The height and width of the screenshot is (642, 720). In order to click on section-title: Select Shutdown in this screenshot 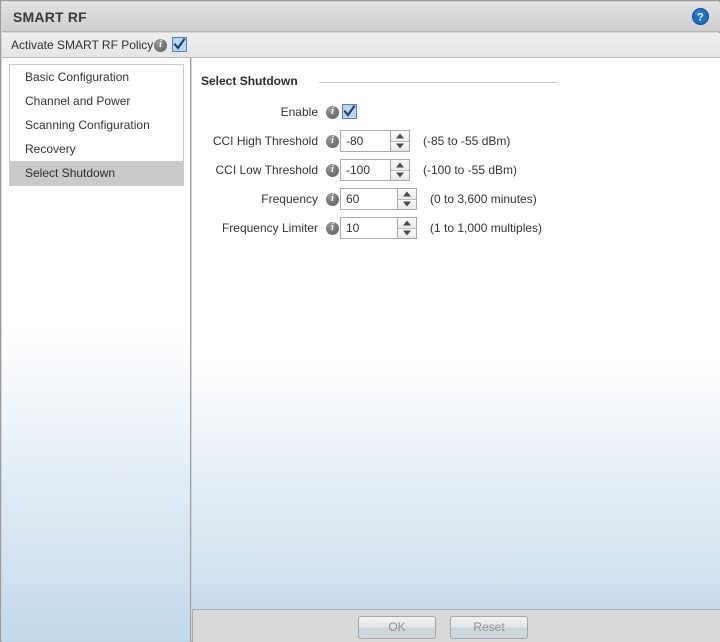, I will do `click(249, 81)`.